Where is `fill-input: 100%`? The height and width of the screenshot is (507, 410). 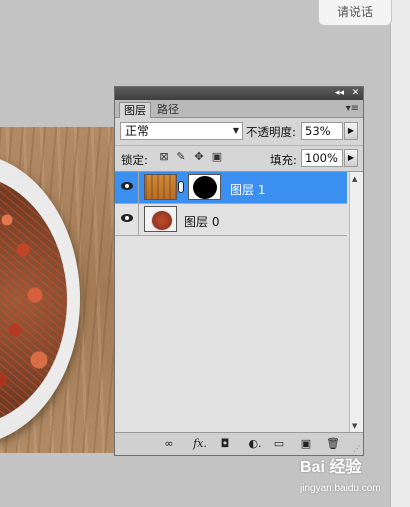 fill-input: 100% is located at coordinates (322, 158).